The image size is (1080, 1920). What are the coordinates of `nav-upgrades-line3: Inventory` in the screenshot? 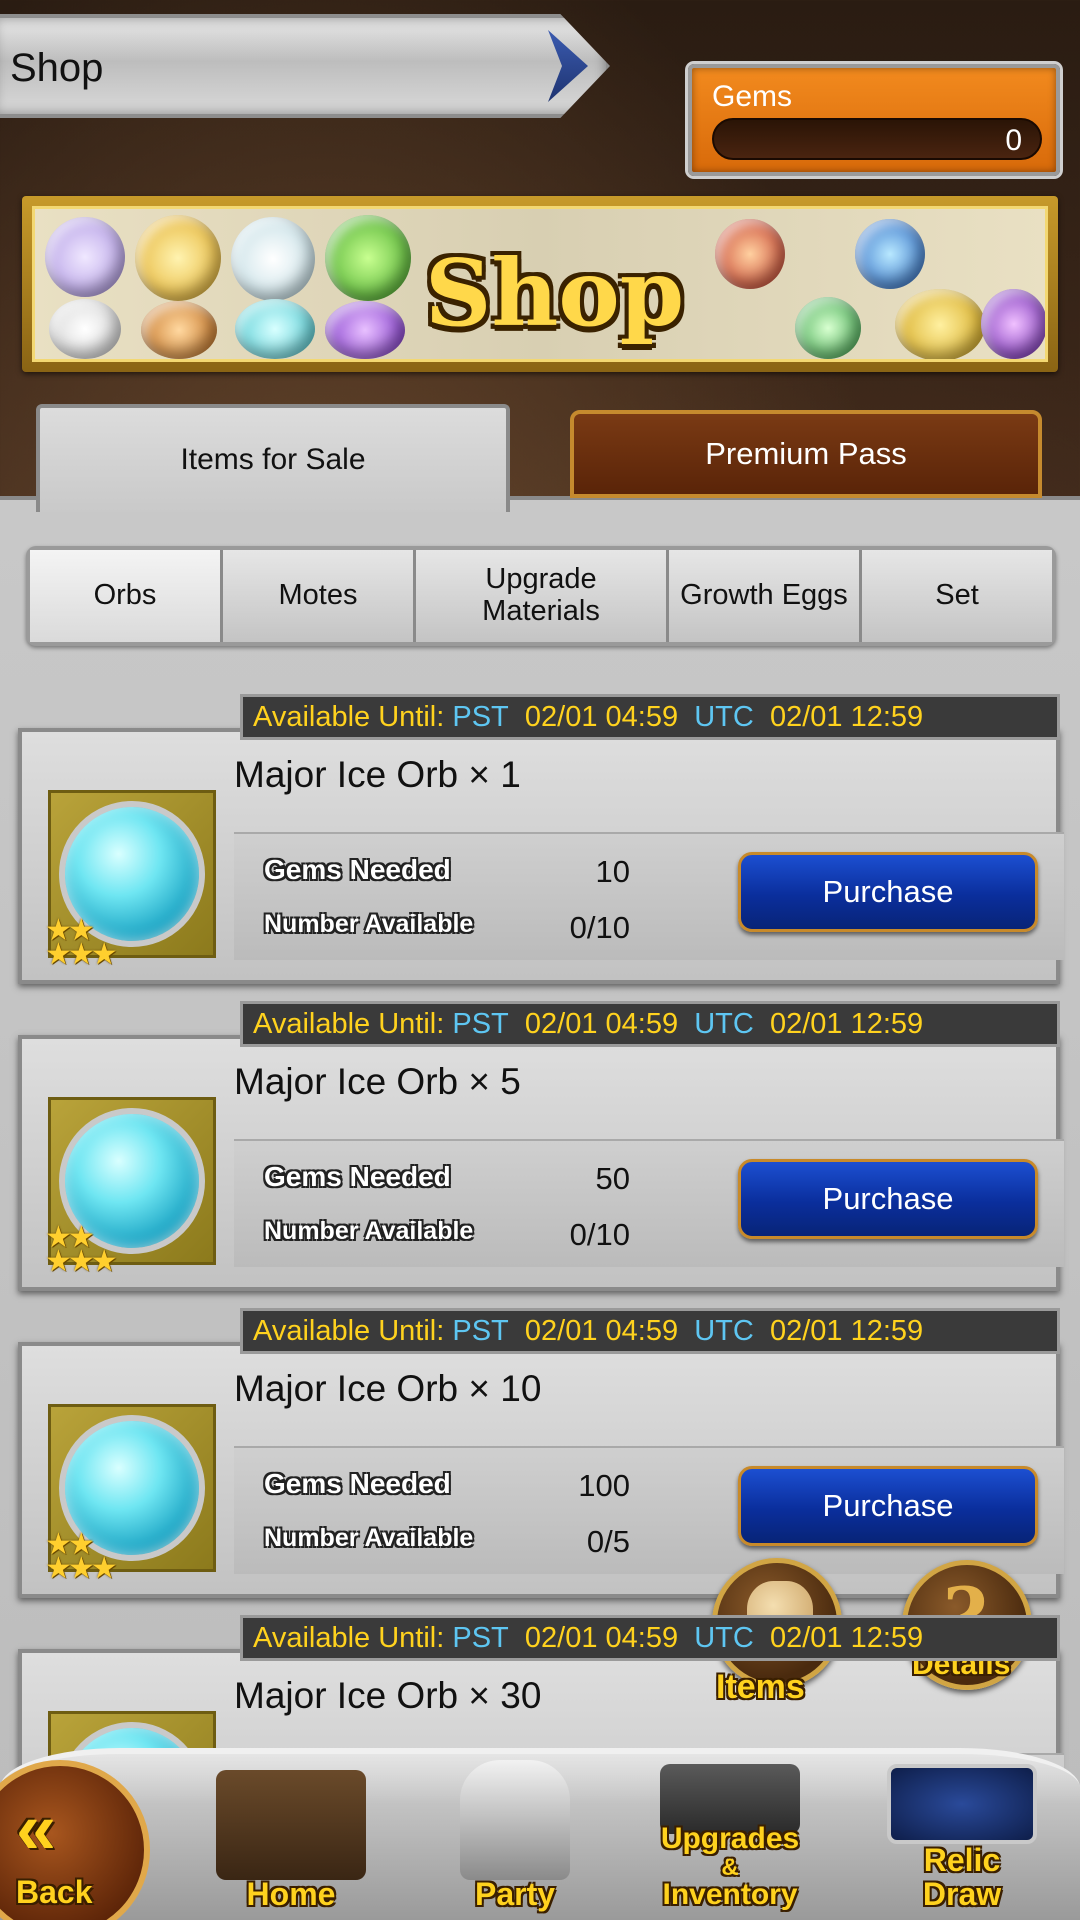 It's located at (730, 1894).